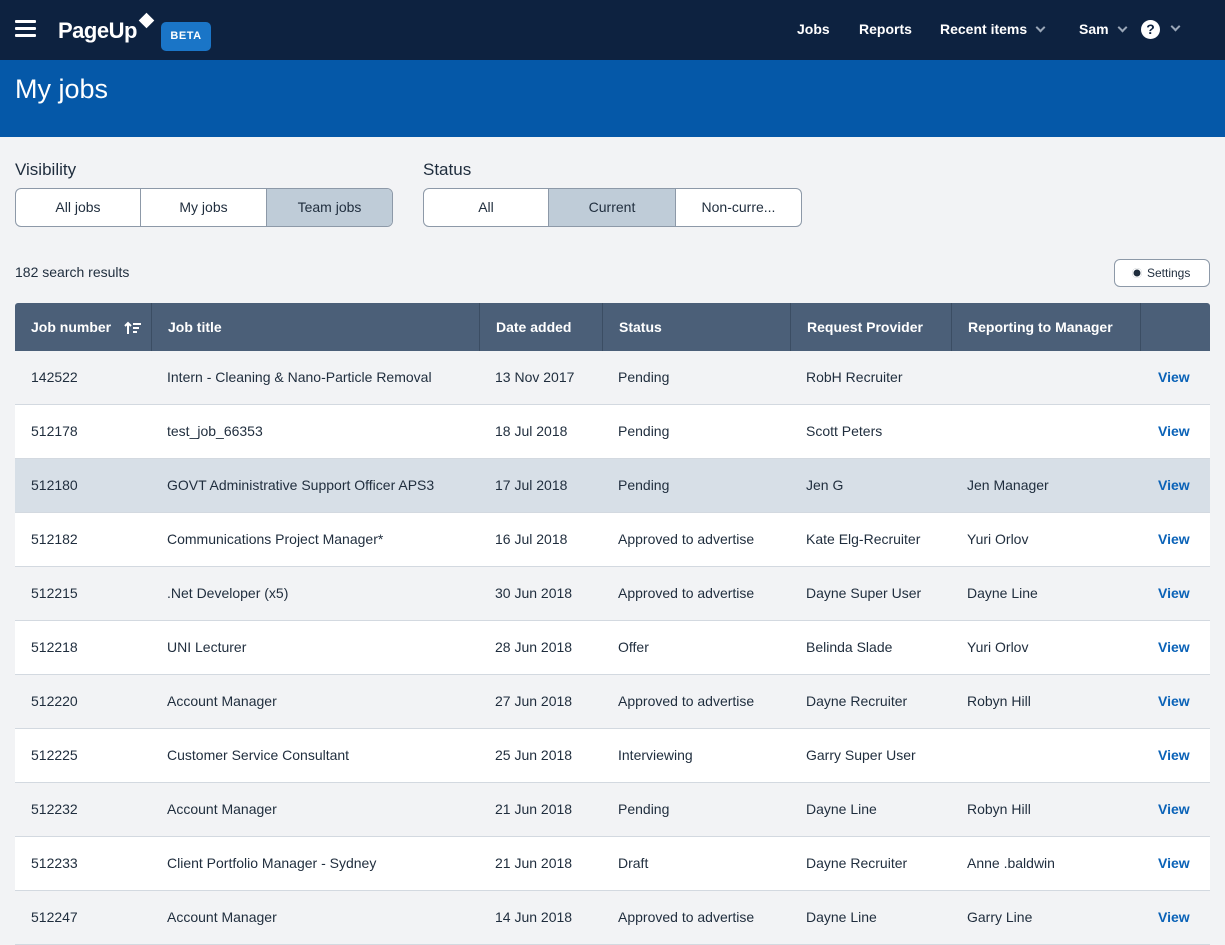  I want to click on date-added-cell: 25 Jun 2018, so click(534, 755).